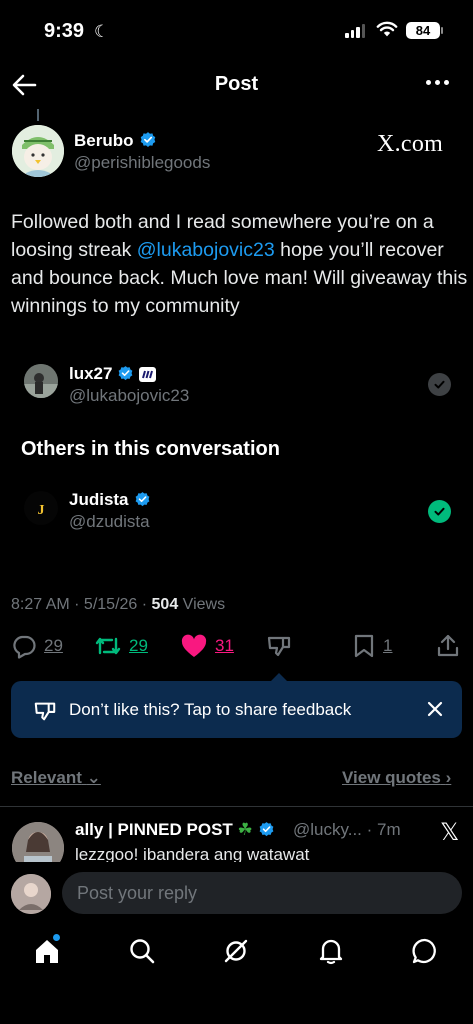  What do you see at coordinates (236, 84) in the screenshot?
I see `page-title: Post` at bounding box center [236, 84].